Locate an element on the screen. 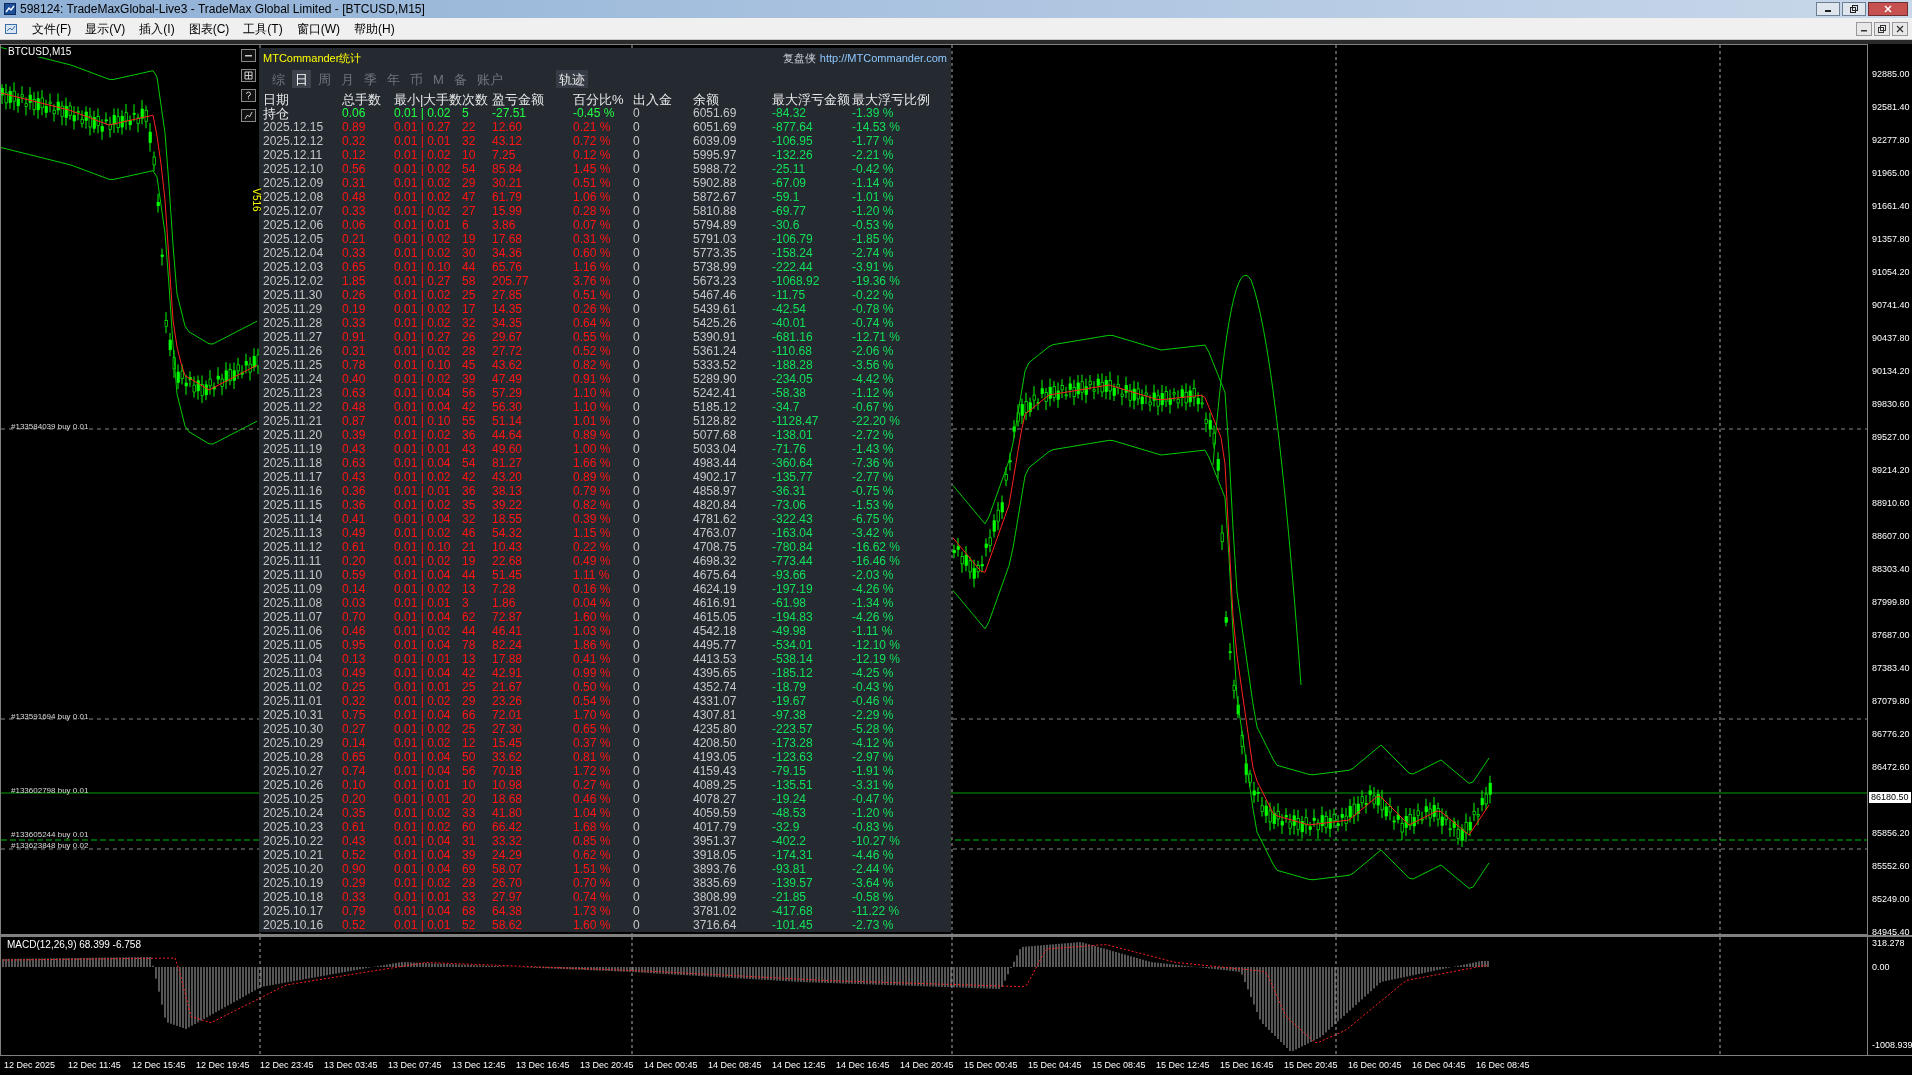 This screenshot has width=1912, height=1075. maximize-button is located at coordinates (1854, 9).